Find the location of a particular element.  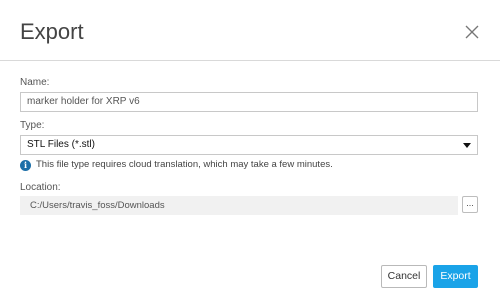

name-input: marker holder for XRP v6 is located at coordinates (249, 102).